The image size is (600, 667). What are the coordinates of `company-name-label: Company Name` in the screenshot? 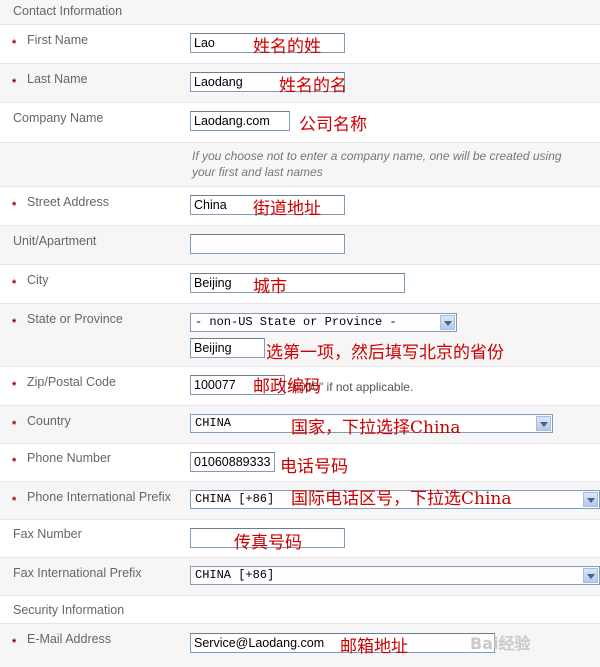 It's located at (58, 118).